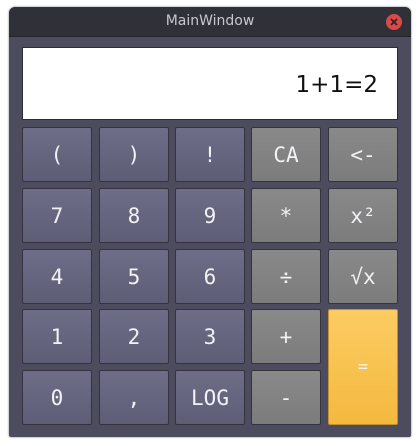 The height and width of the screenshot is (446, 420). I want to click on equals-label: =, so click(363, 367).